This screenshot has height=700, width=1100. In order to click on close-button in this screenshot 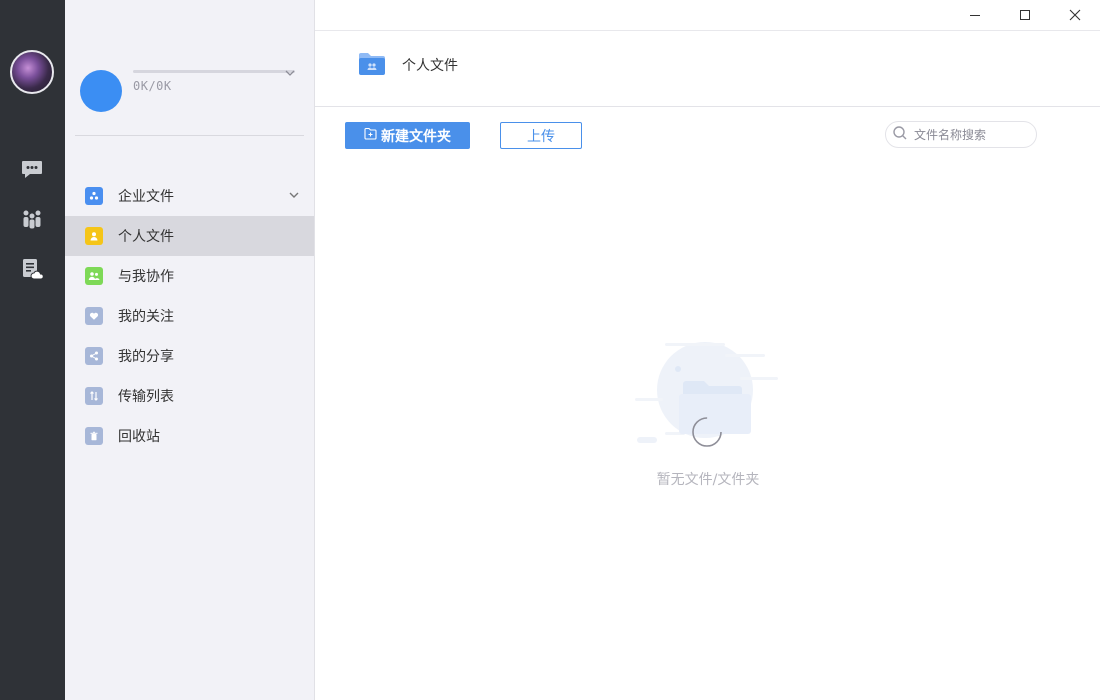, I will do `click(1075, 15)`.